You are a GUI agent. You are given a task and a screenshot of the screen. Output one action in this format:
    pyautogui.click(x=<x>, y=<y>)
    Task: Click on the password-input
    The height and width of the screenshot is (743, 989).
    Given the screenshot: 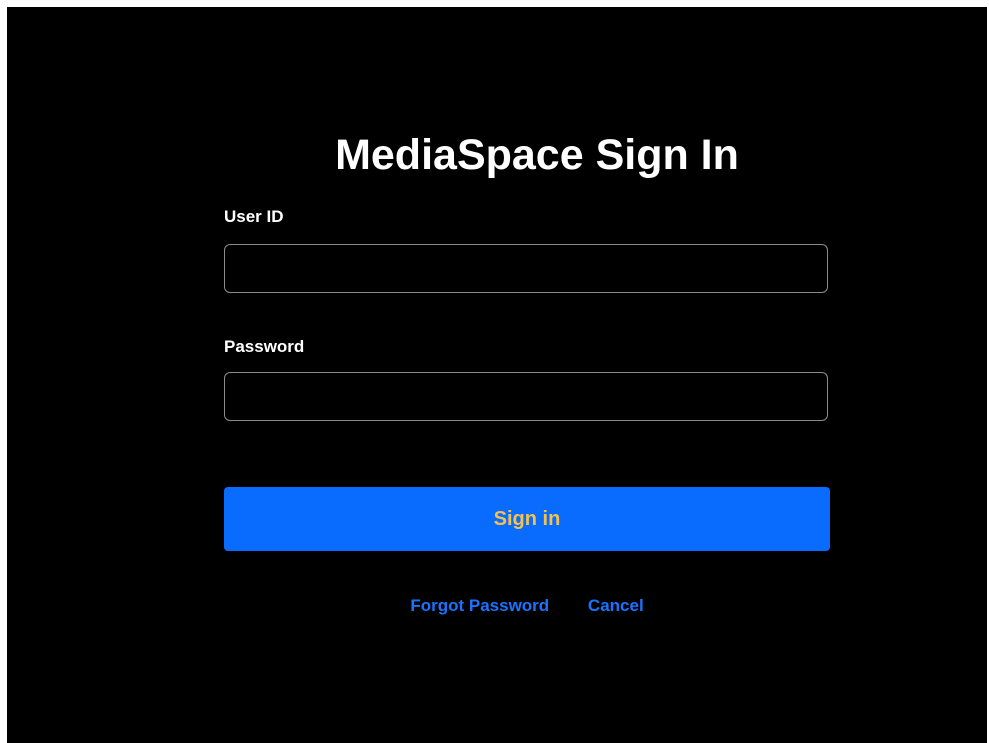 What is the action you would take?
    pyautogui.click(x=526, y=396)
    